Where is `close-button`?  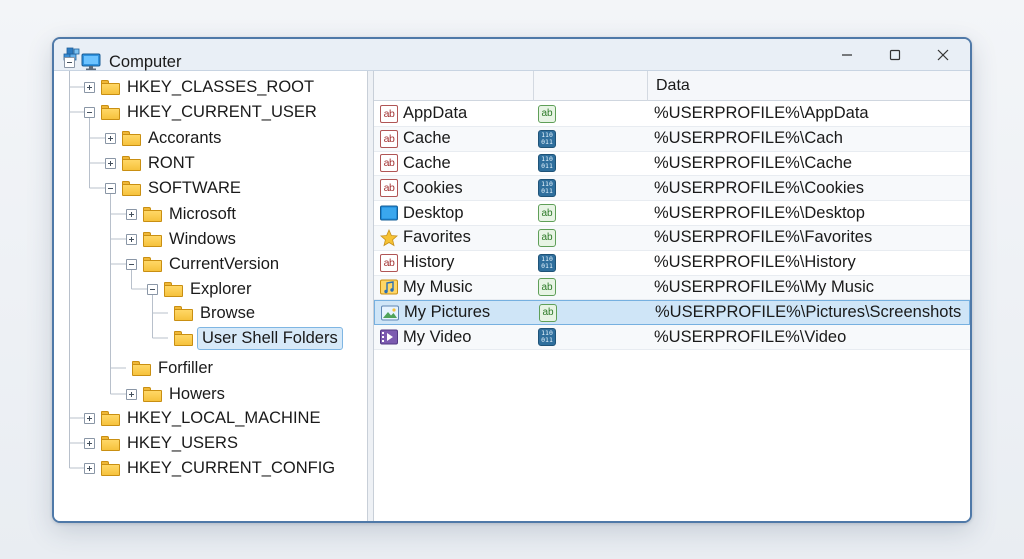
close-button is located at coordinates (943, 55).